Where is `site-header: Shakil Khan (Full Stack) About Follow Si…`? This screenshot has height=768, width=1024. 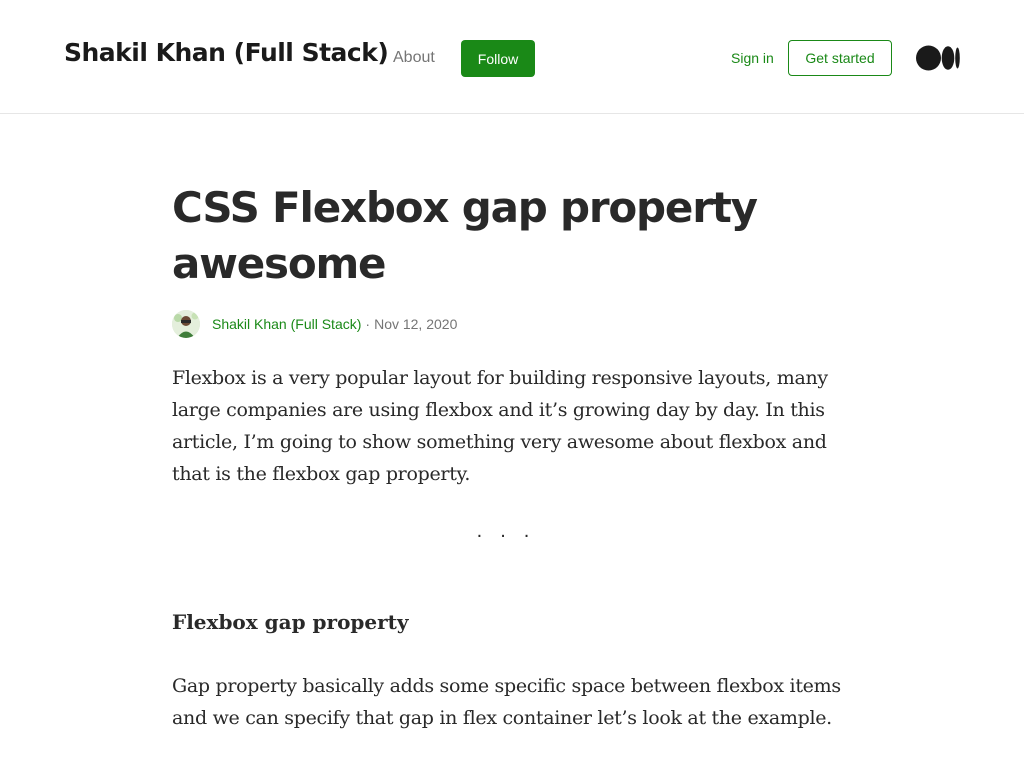 site-header: Shakil Khan (Full Stack) About Follow Si… is located at coordinates (512, 57).